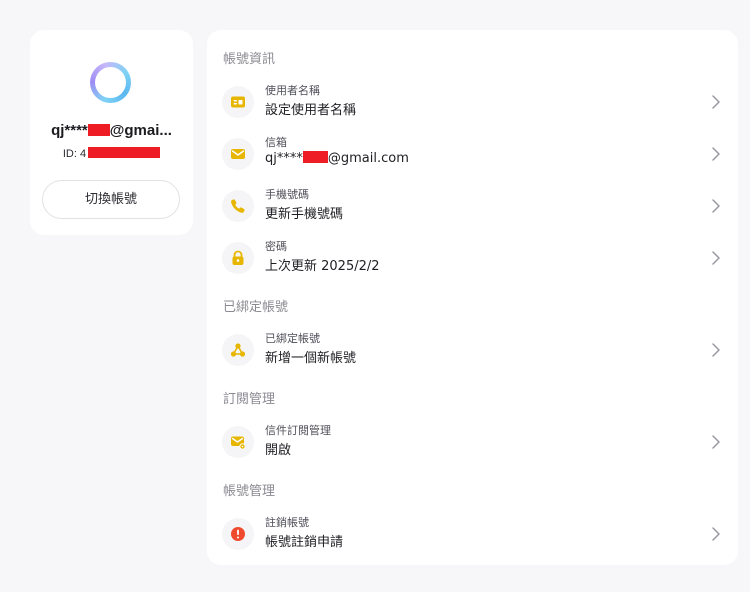  What do you see at coordinates (249, 59) in the screenshot?
I see `section-title-account-info: 帳號資訊` at bounding box center [249, 59].